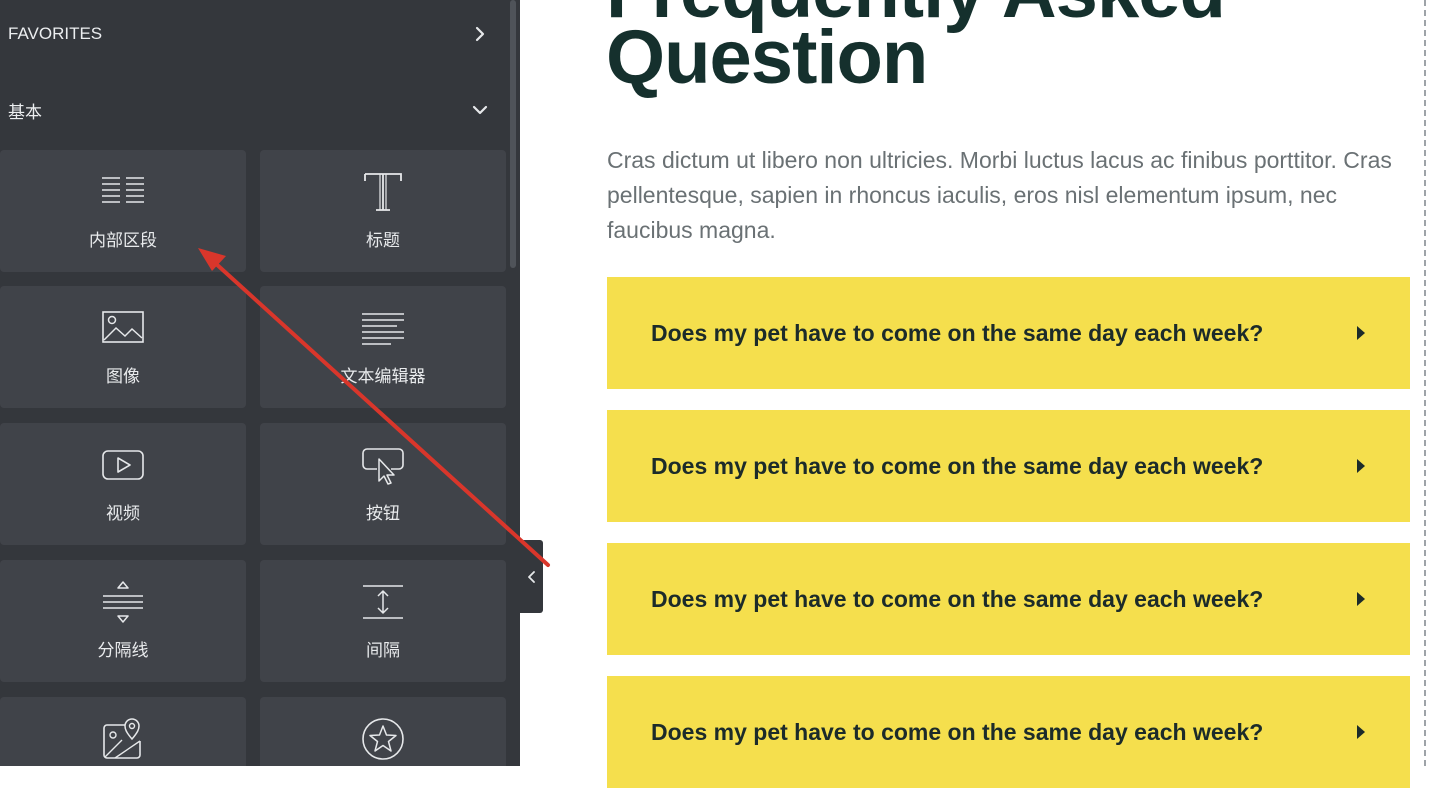  What do you see at coordinates (1425, 383) in the screenshot?
I see `section-boundary` at bounding box center [1425, 383].